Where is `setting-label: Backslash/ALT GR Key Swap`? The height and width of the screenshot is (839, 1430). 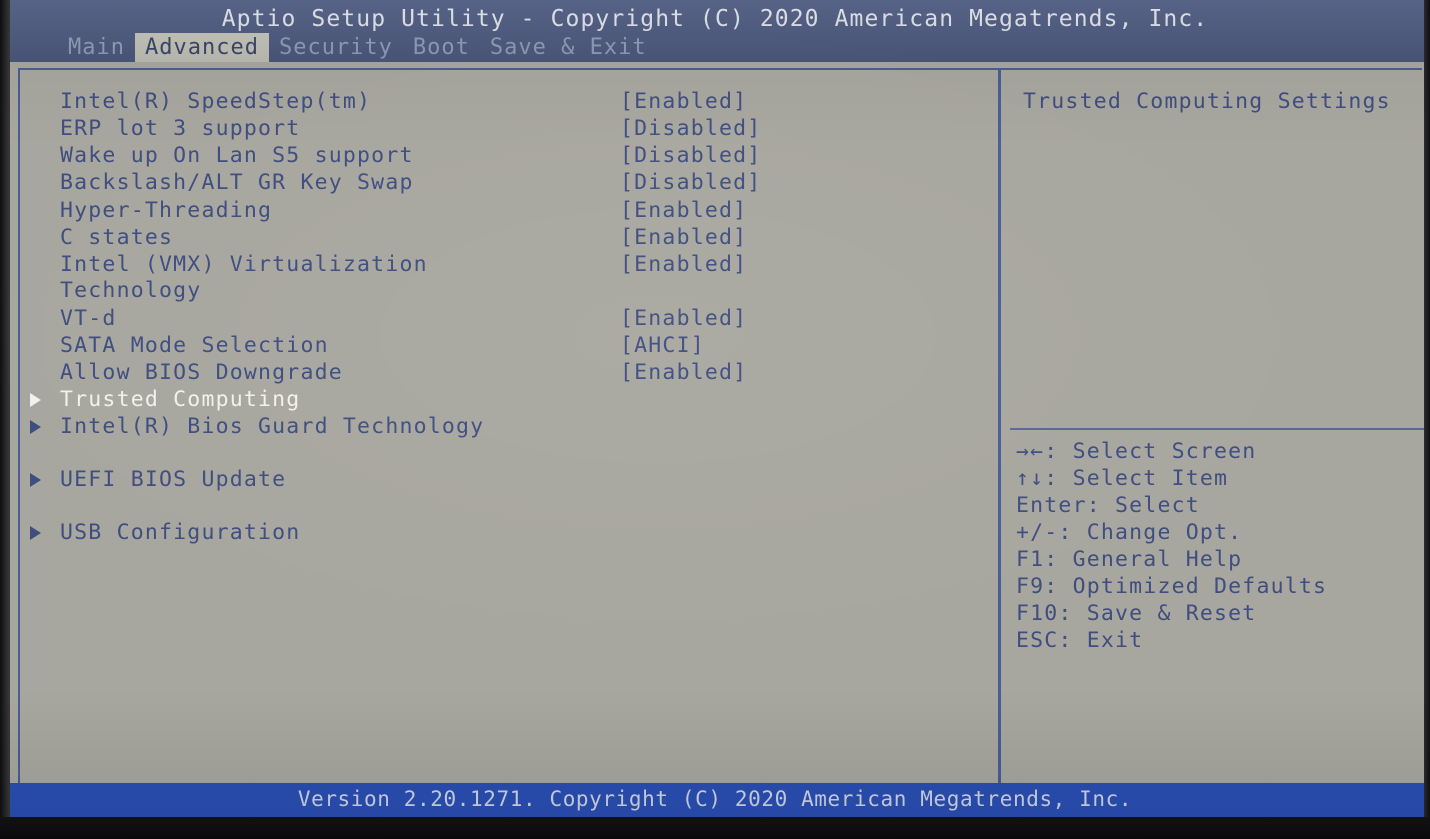 setting-label: Backslash/ALT GR Key Swap is located at coordinates (237, 182).